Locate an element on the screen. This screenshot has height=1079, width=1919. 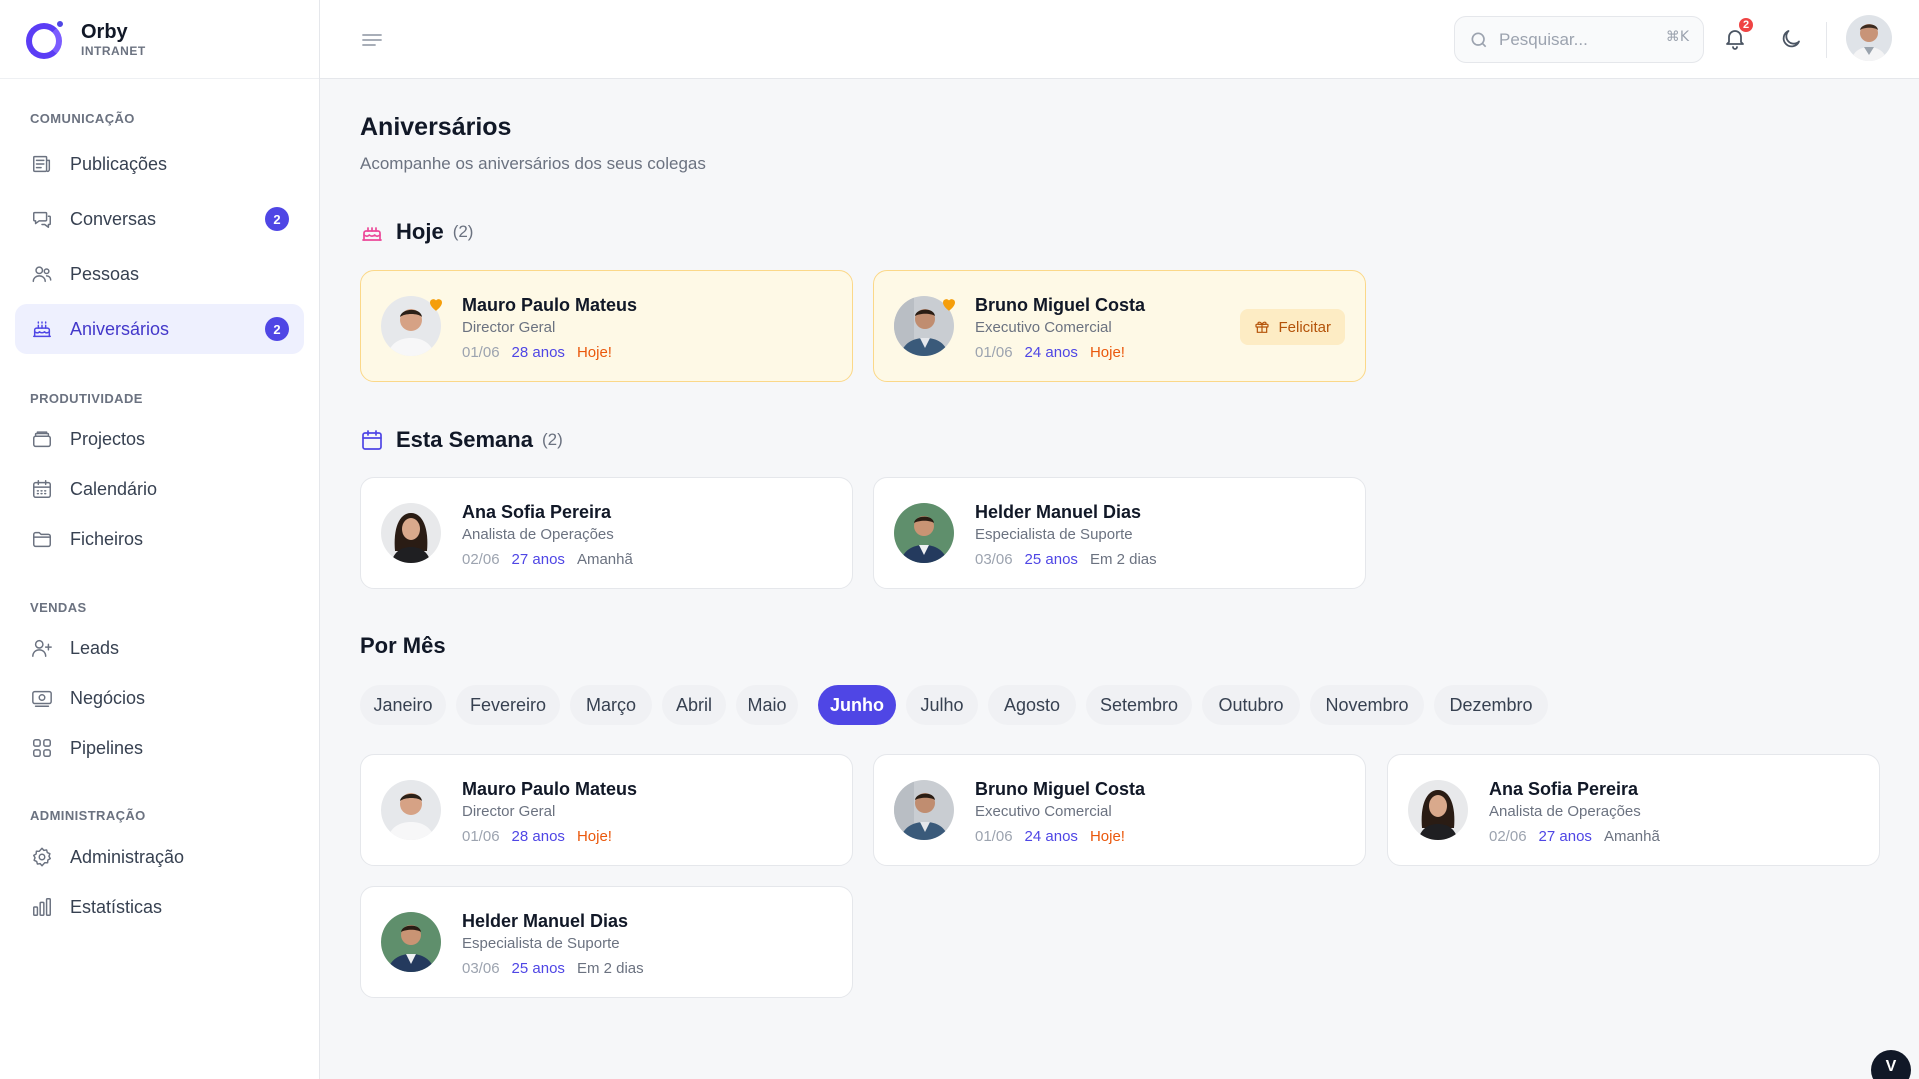
sidebar-item-label: Estatísticas is located at coordinates (116, 906).